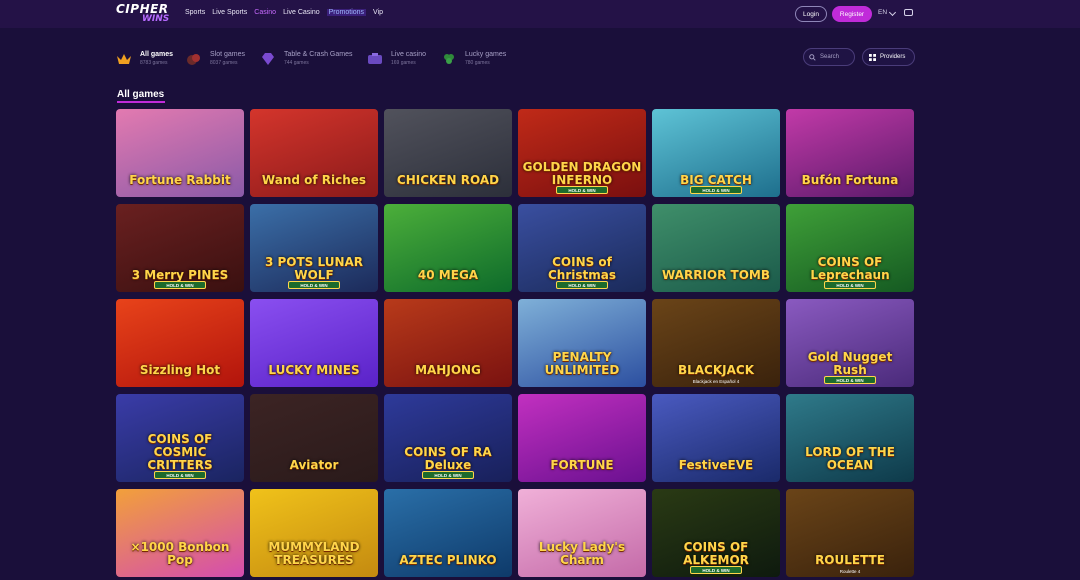 The width and height of the screenshot is (1080, 580). Describe the element at coordinates (314, 248) in the screenshot. I see `game-tile: 3 POTS LUNAR WOLF HOLD & WIN` at that location.